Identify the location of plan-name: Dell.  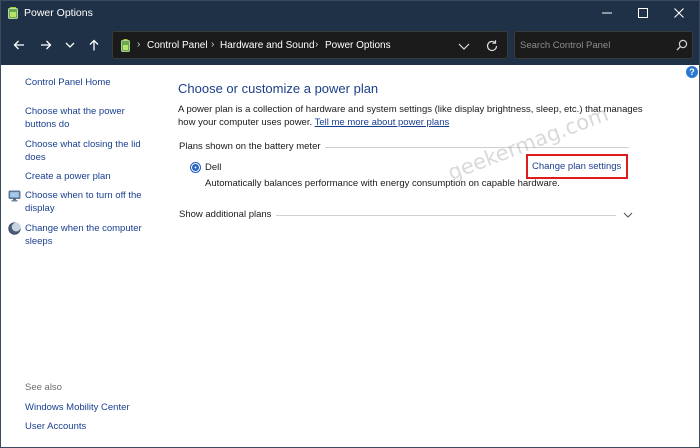
(213, 167).